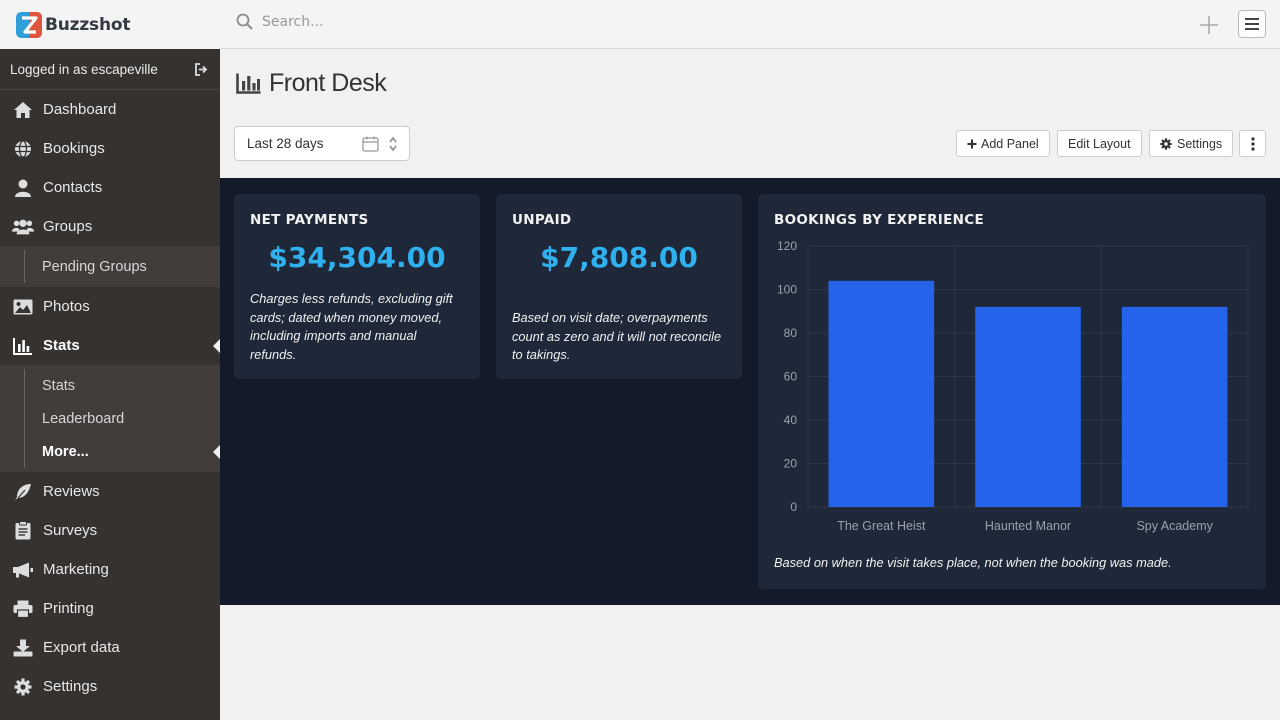  Describe the element at coordinates (787, 290) in the screenshot. I see `y-tick-label: 100` at that location.